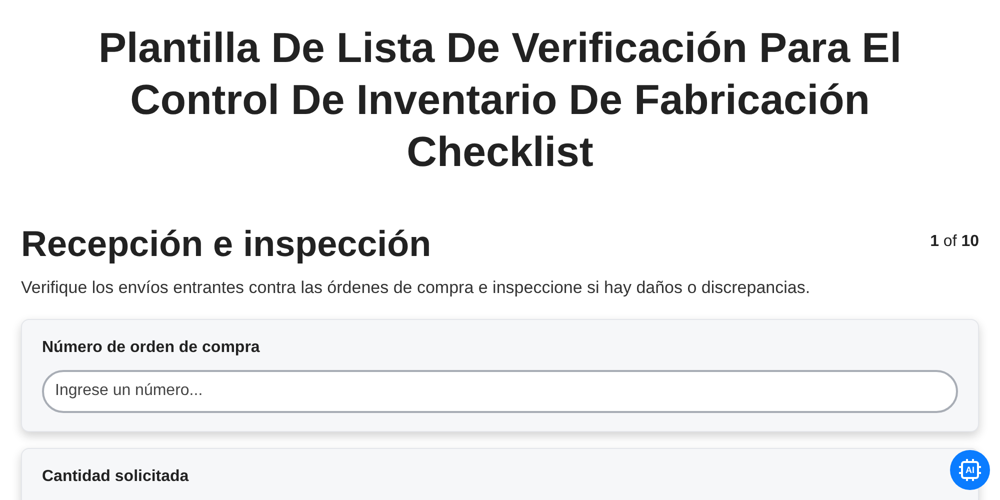 Image resolution: width=1000 pixels, height=500 pixels. Describe the element at coordinates (226, 244) in the screenshot. I see `section-title: Recepción e inspección` at that location.